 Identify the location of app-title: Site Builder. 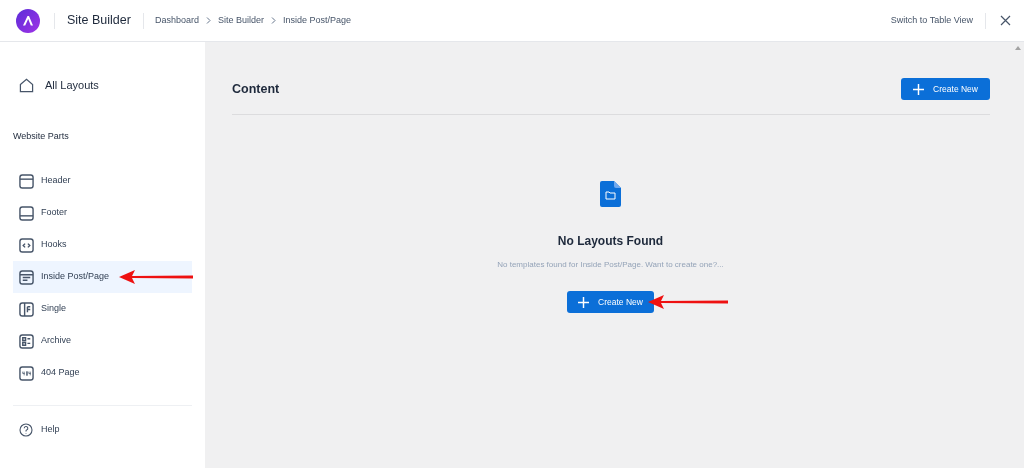
(99, 21).